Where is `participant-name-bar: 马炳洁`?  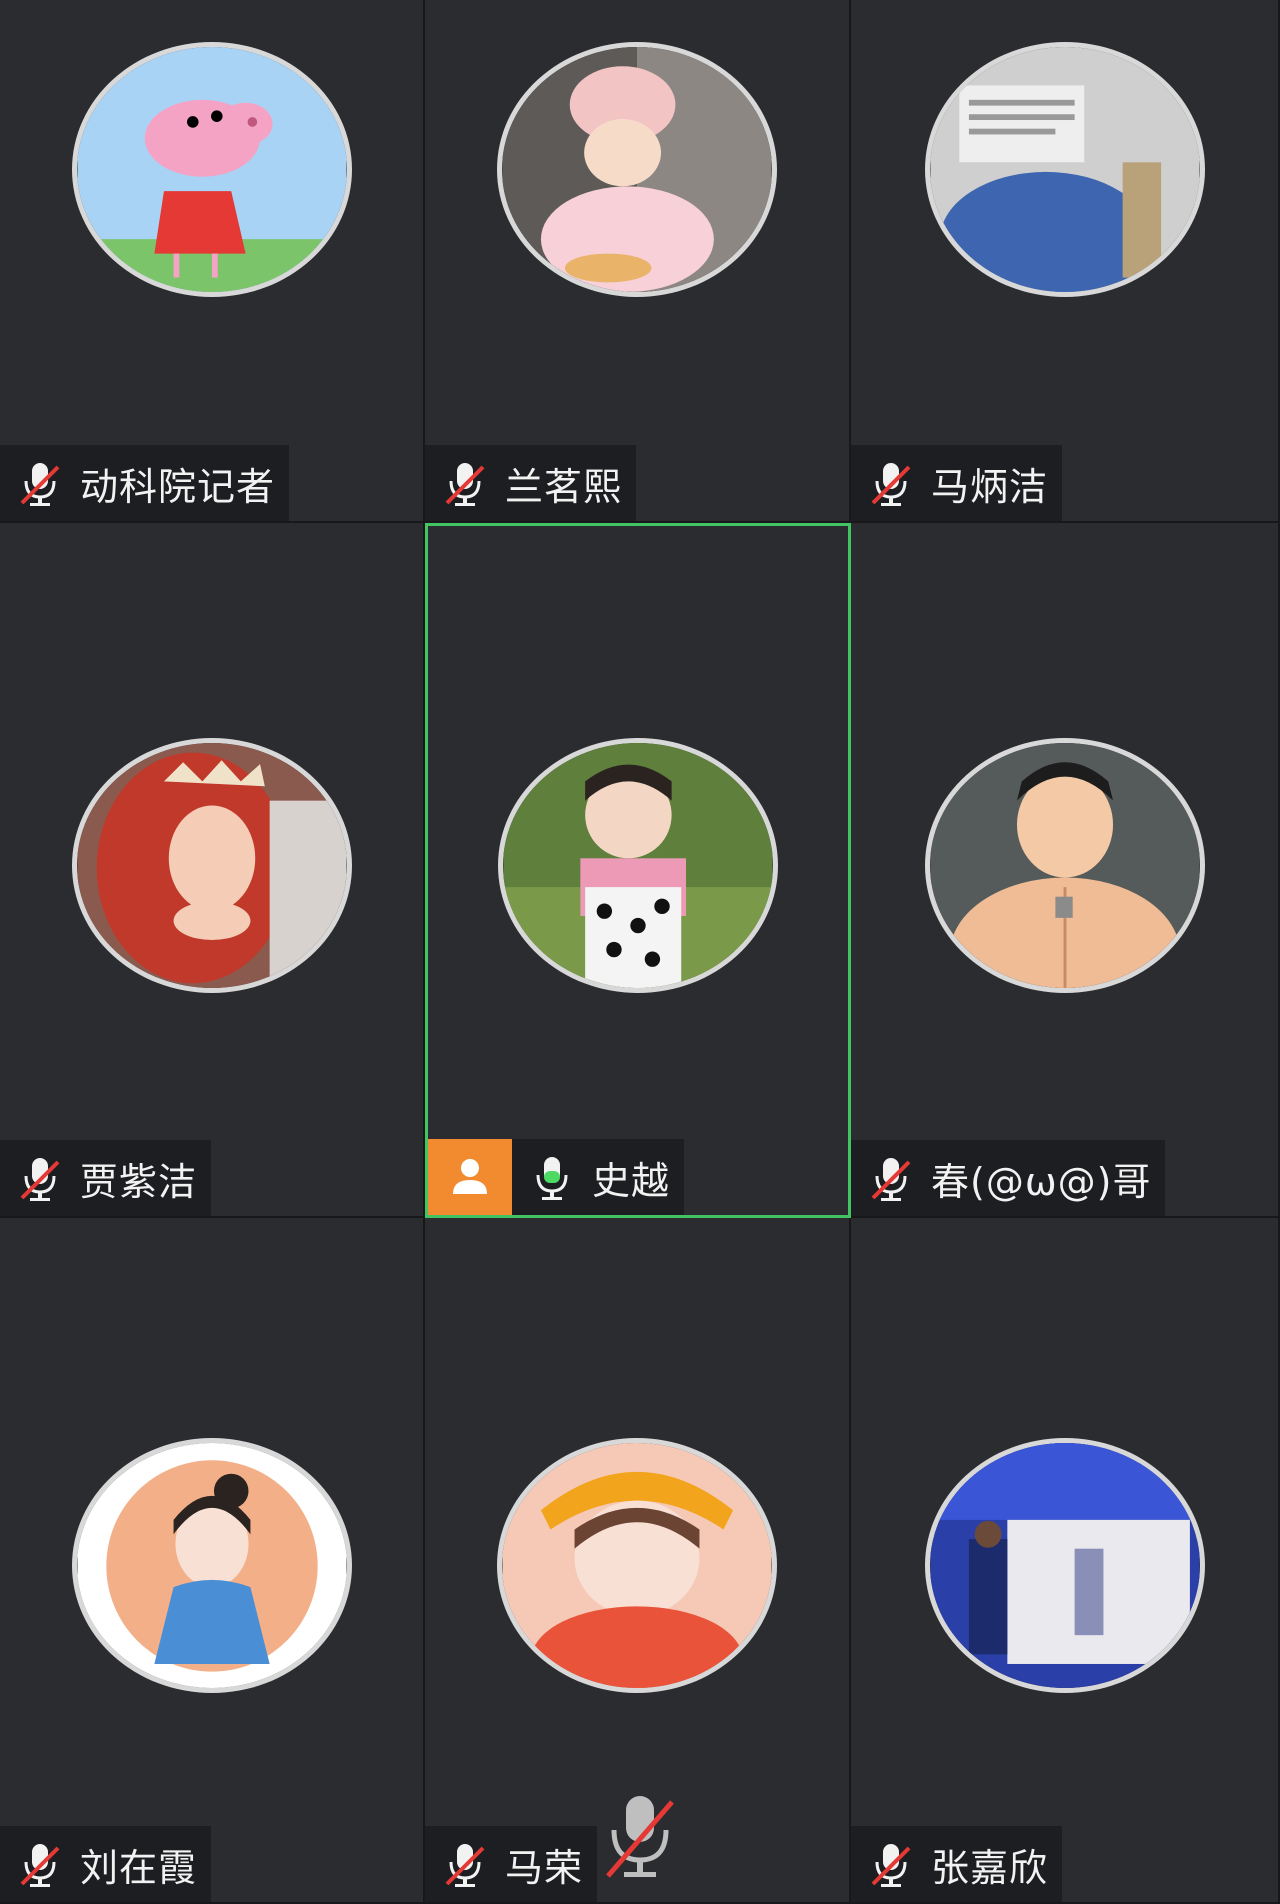
participant-name-bar: 马炳洁 is located at coordinates (957, 483).